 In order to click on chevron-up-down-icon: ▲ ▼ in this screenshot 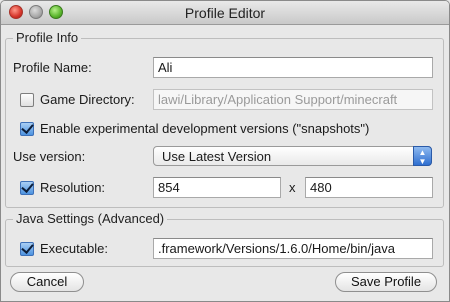, I will do `click(422, 156)`.